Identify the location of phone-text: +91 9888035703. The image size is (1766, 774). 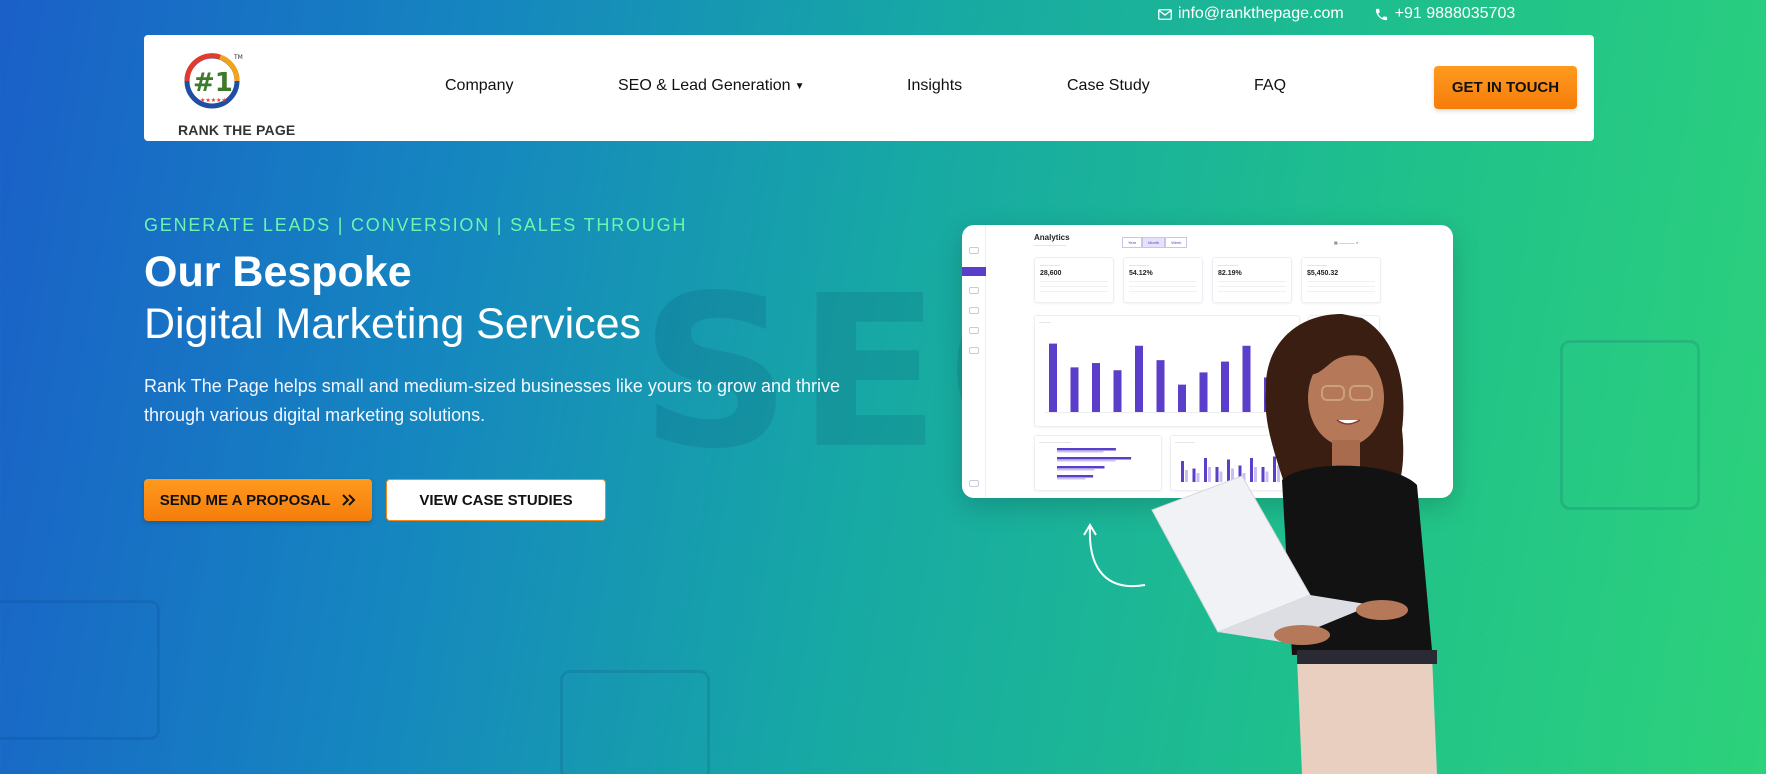
(1455, 13).